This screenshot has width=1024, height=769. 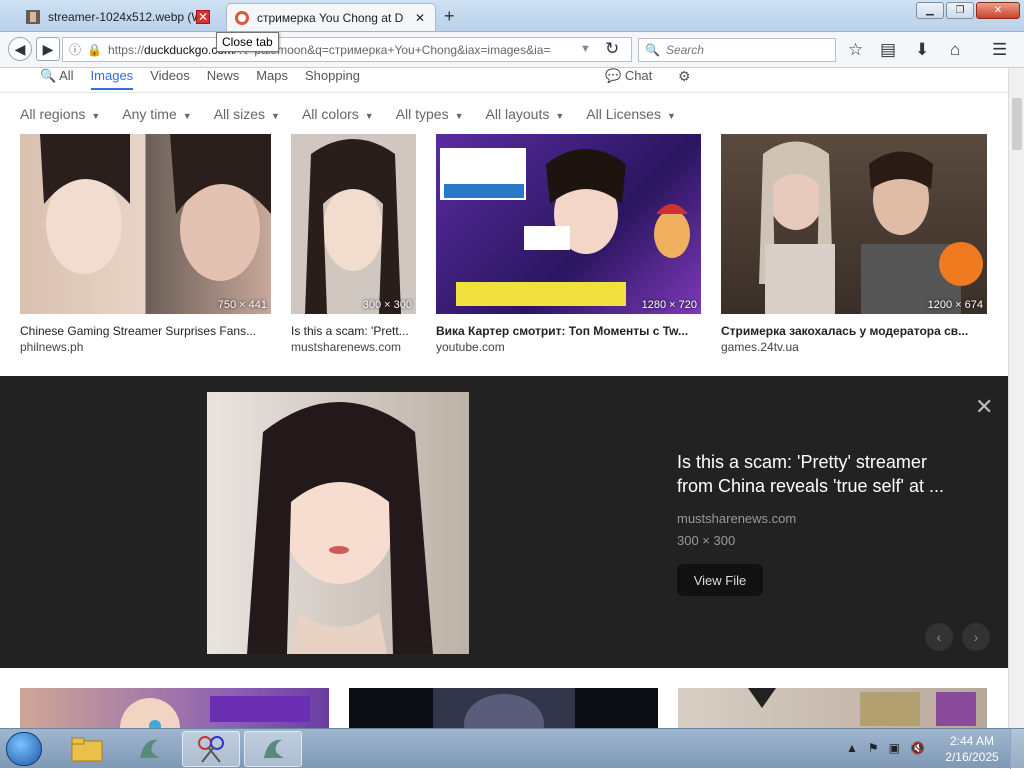 I want to click on settings-gear-icon: ⚙, so click(x=684, y=76).